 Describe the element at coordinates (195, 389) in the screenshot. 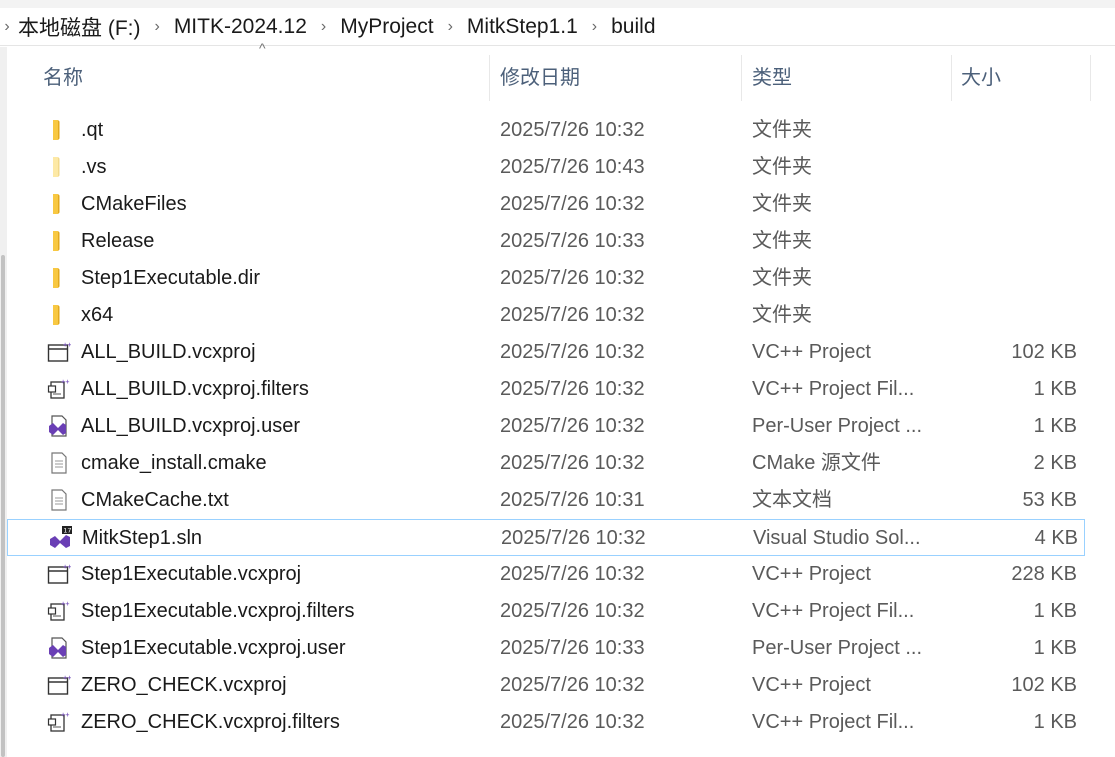

I see `file-name: ALL_BUILD.vcxproj.filters` at that location.